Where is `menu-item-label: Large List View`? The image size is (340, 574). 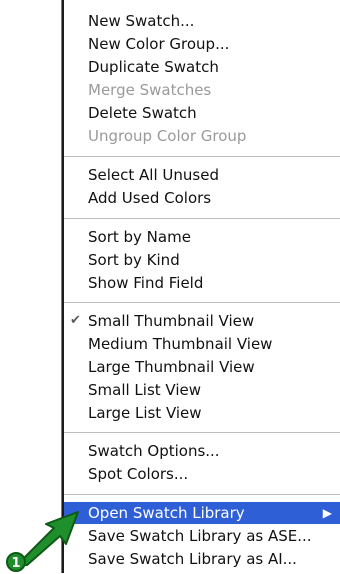 menu-item-label: Large List View is located at coordinates (145, 413).